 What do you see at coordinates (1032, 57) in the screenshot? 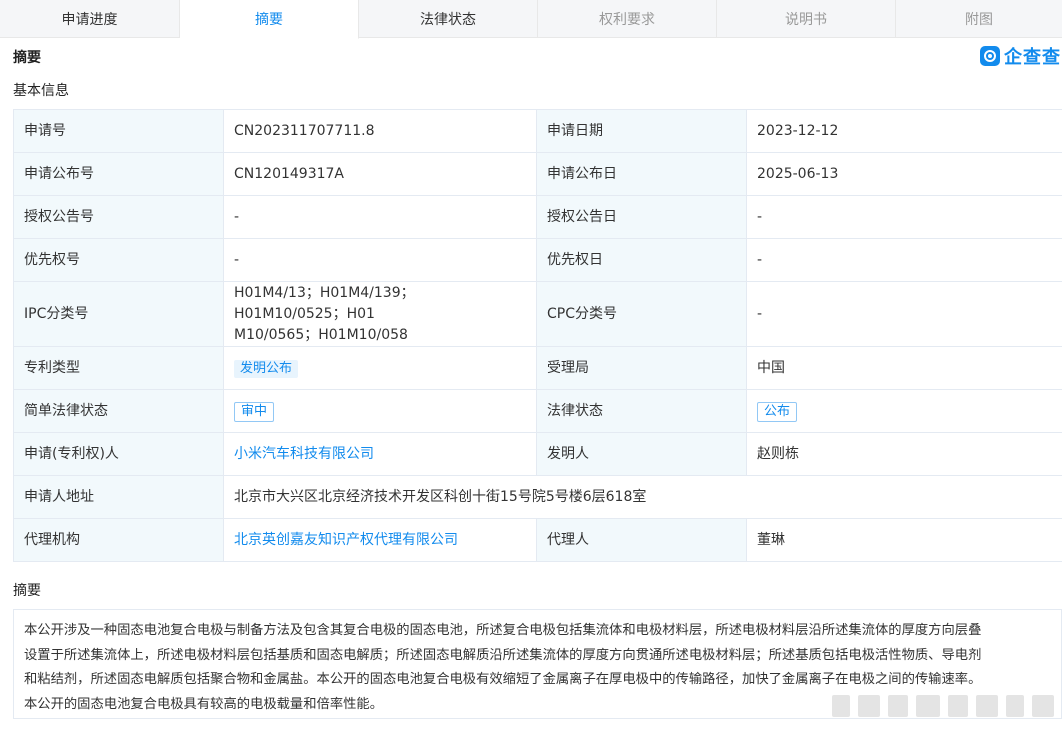
I see `logo-text: 企查查` at bounding box center [1032, 57].